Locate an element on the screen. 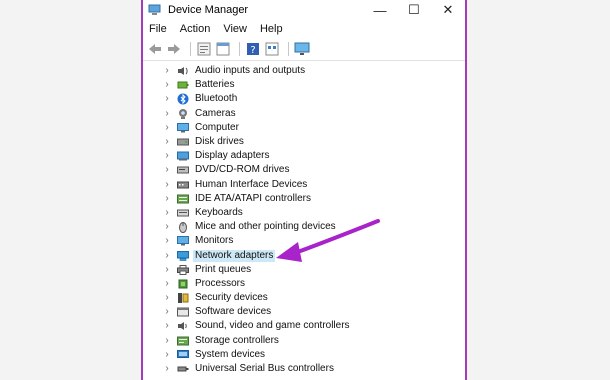 This screenshot has height=380, width=610. menu-bar: File Action View Help is located at coordinates (304, 29).